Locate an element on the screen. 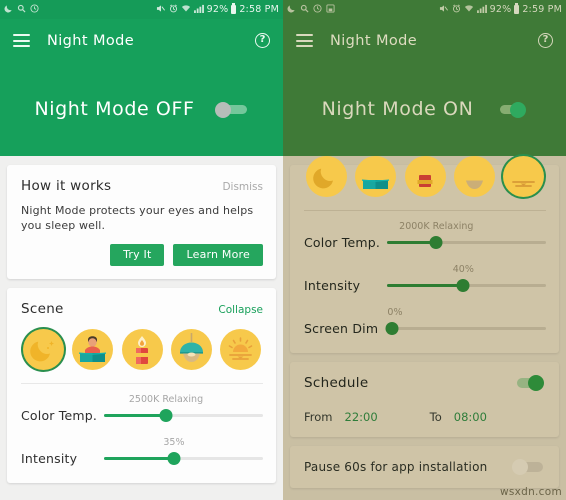 Image resolution: width=566 pixels, height=500 pixels. scene-header: Scene Collapse is located at coordinates (142, 309).